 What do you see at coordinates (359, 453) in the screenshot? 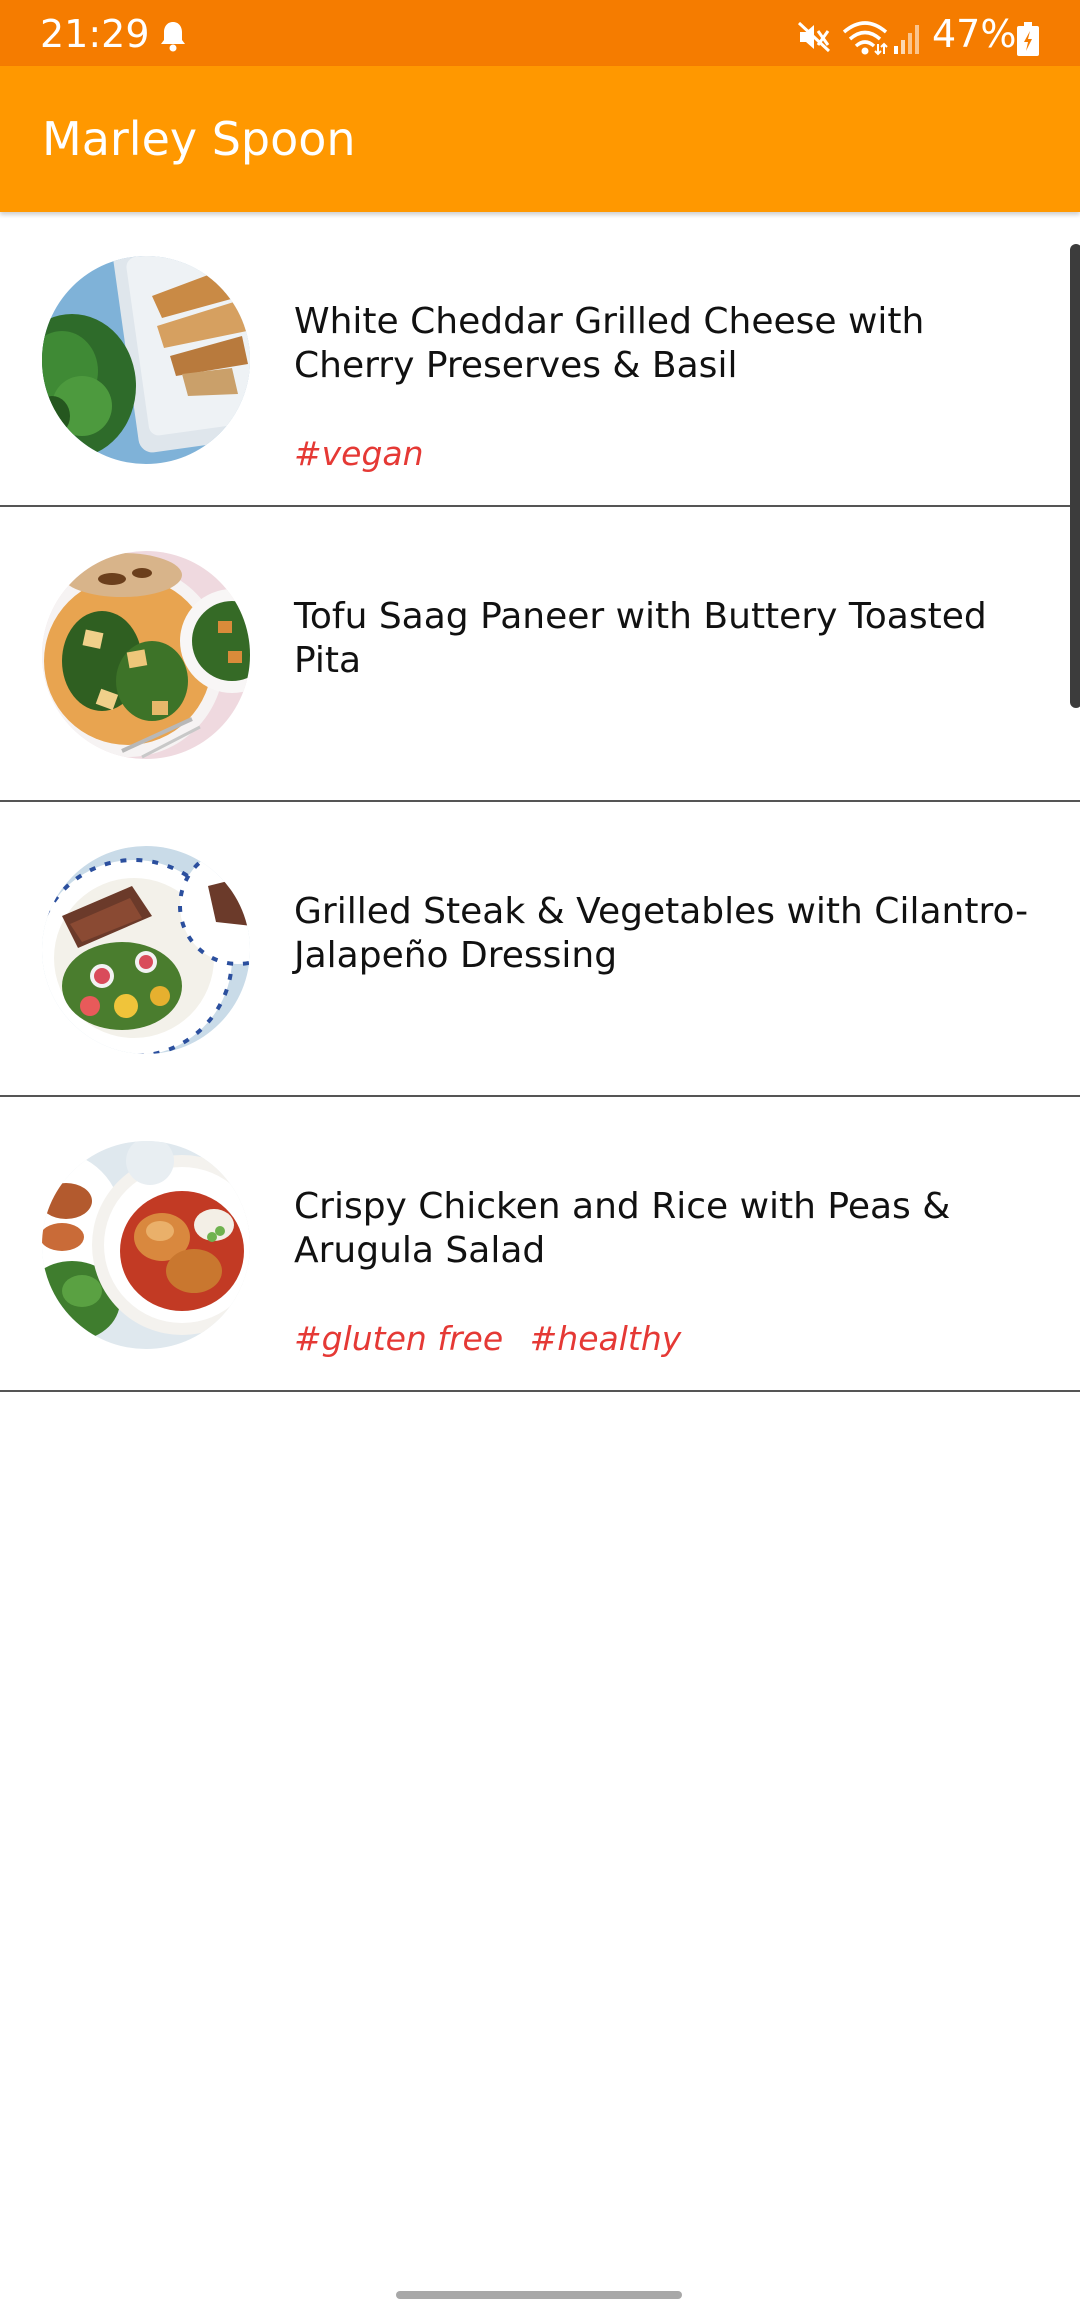
I see `recipe-tag: #vegan` at bounding box center [359, 453].